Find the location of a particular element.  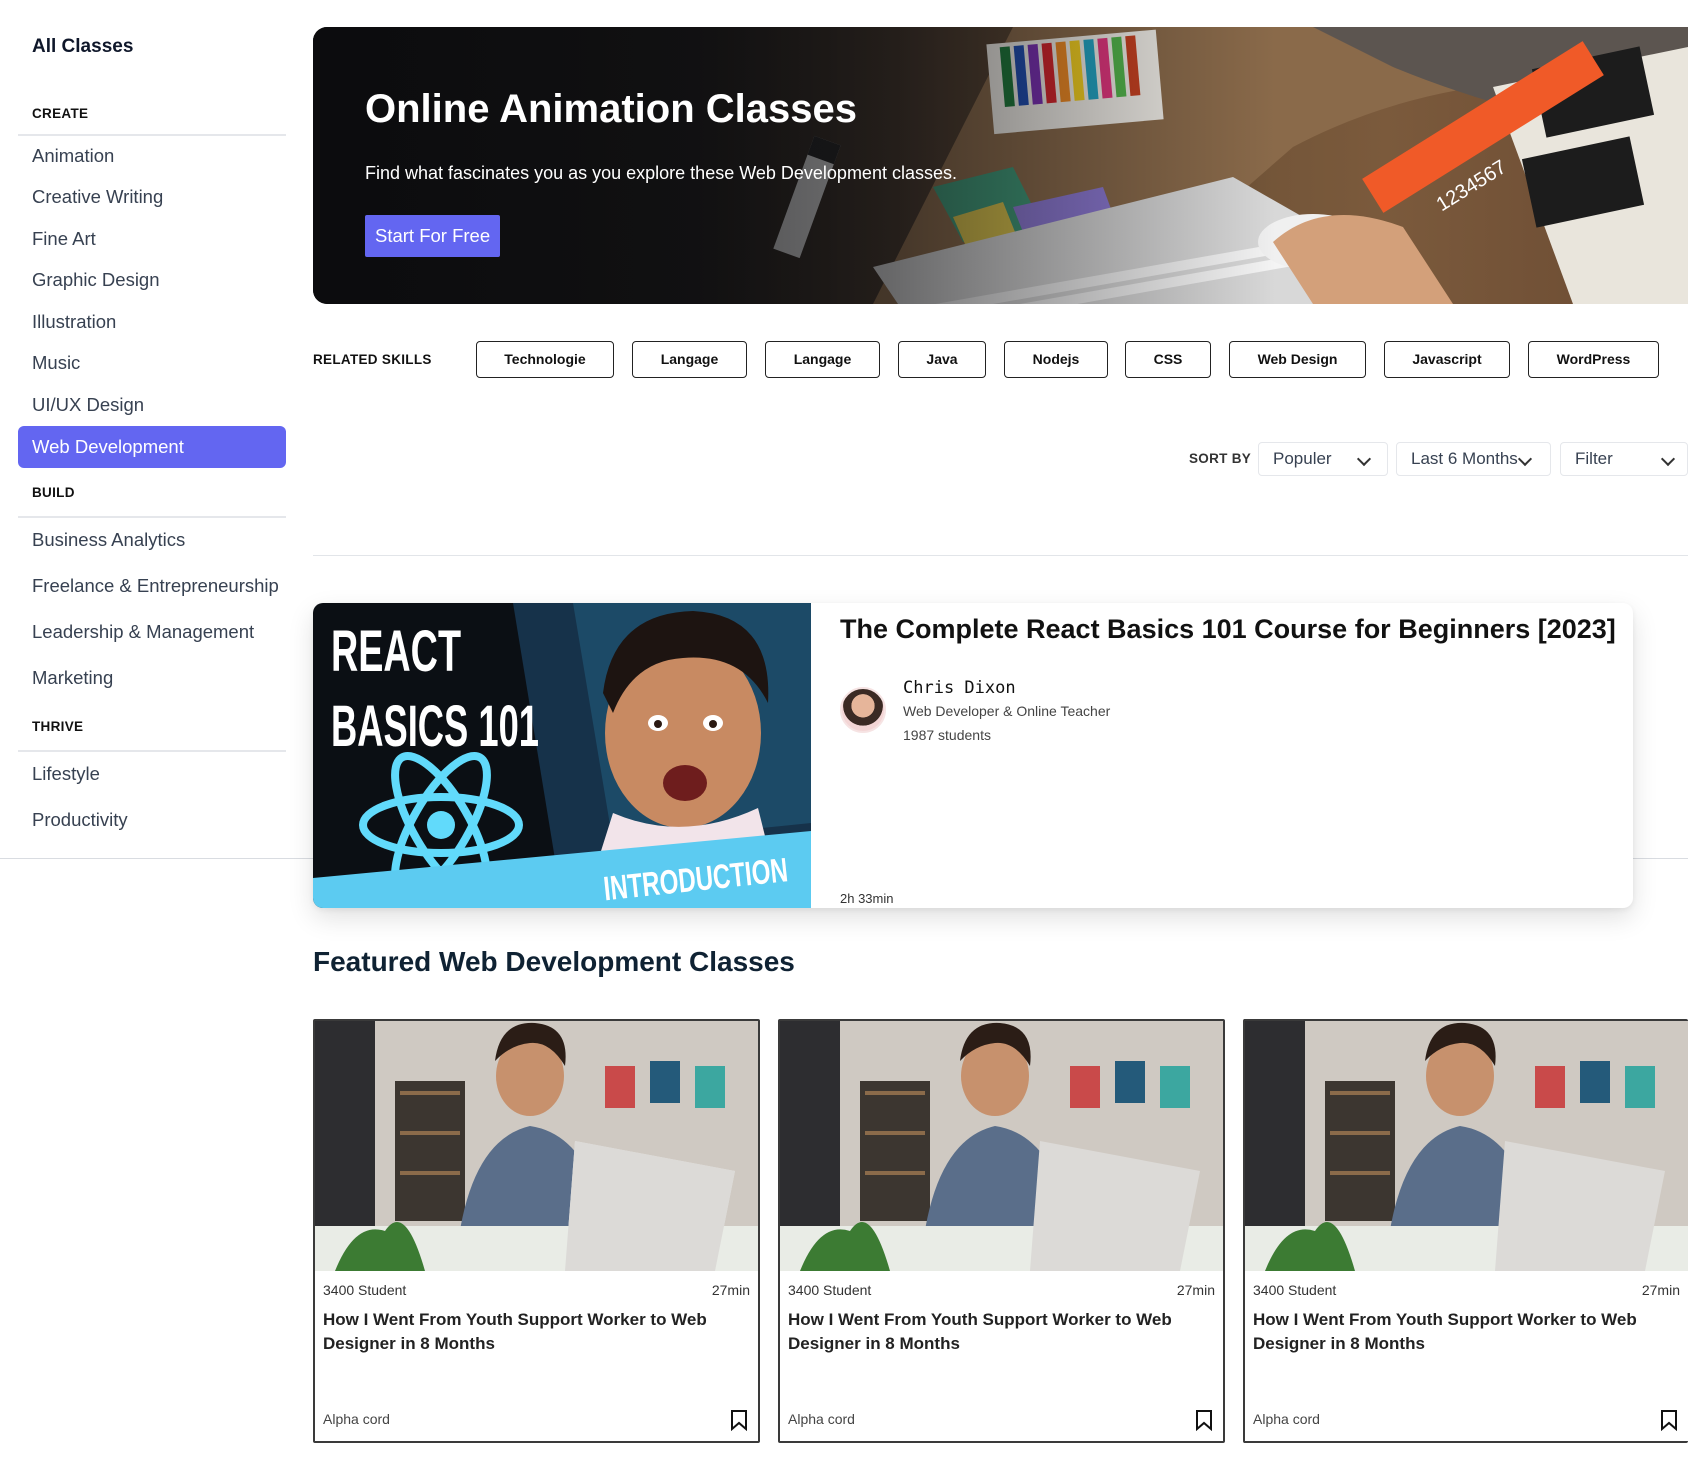

thumbnail-title-line1: REACT is located at coordinates (396, 651).